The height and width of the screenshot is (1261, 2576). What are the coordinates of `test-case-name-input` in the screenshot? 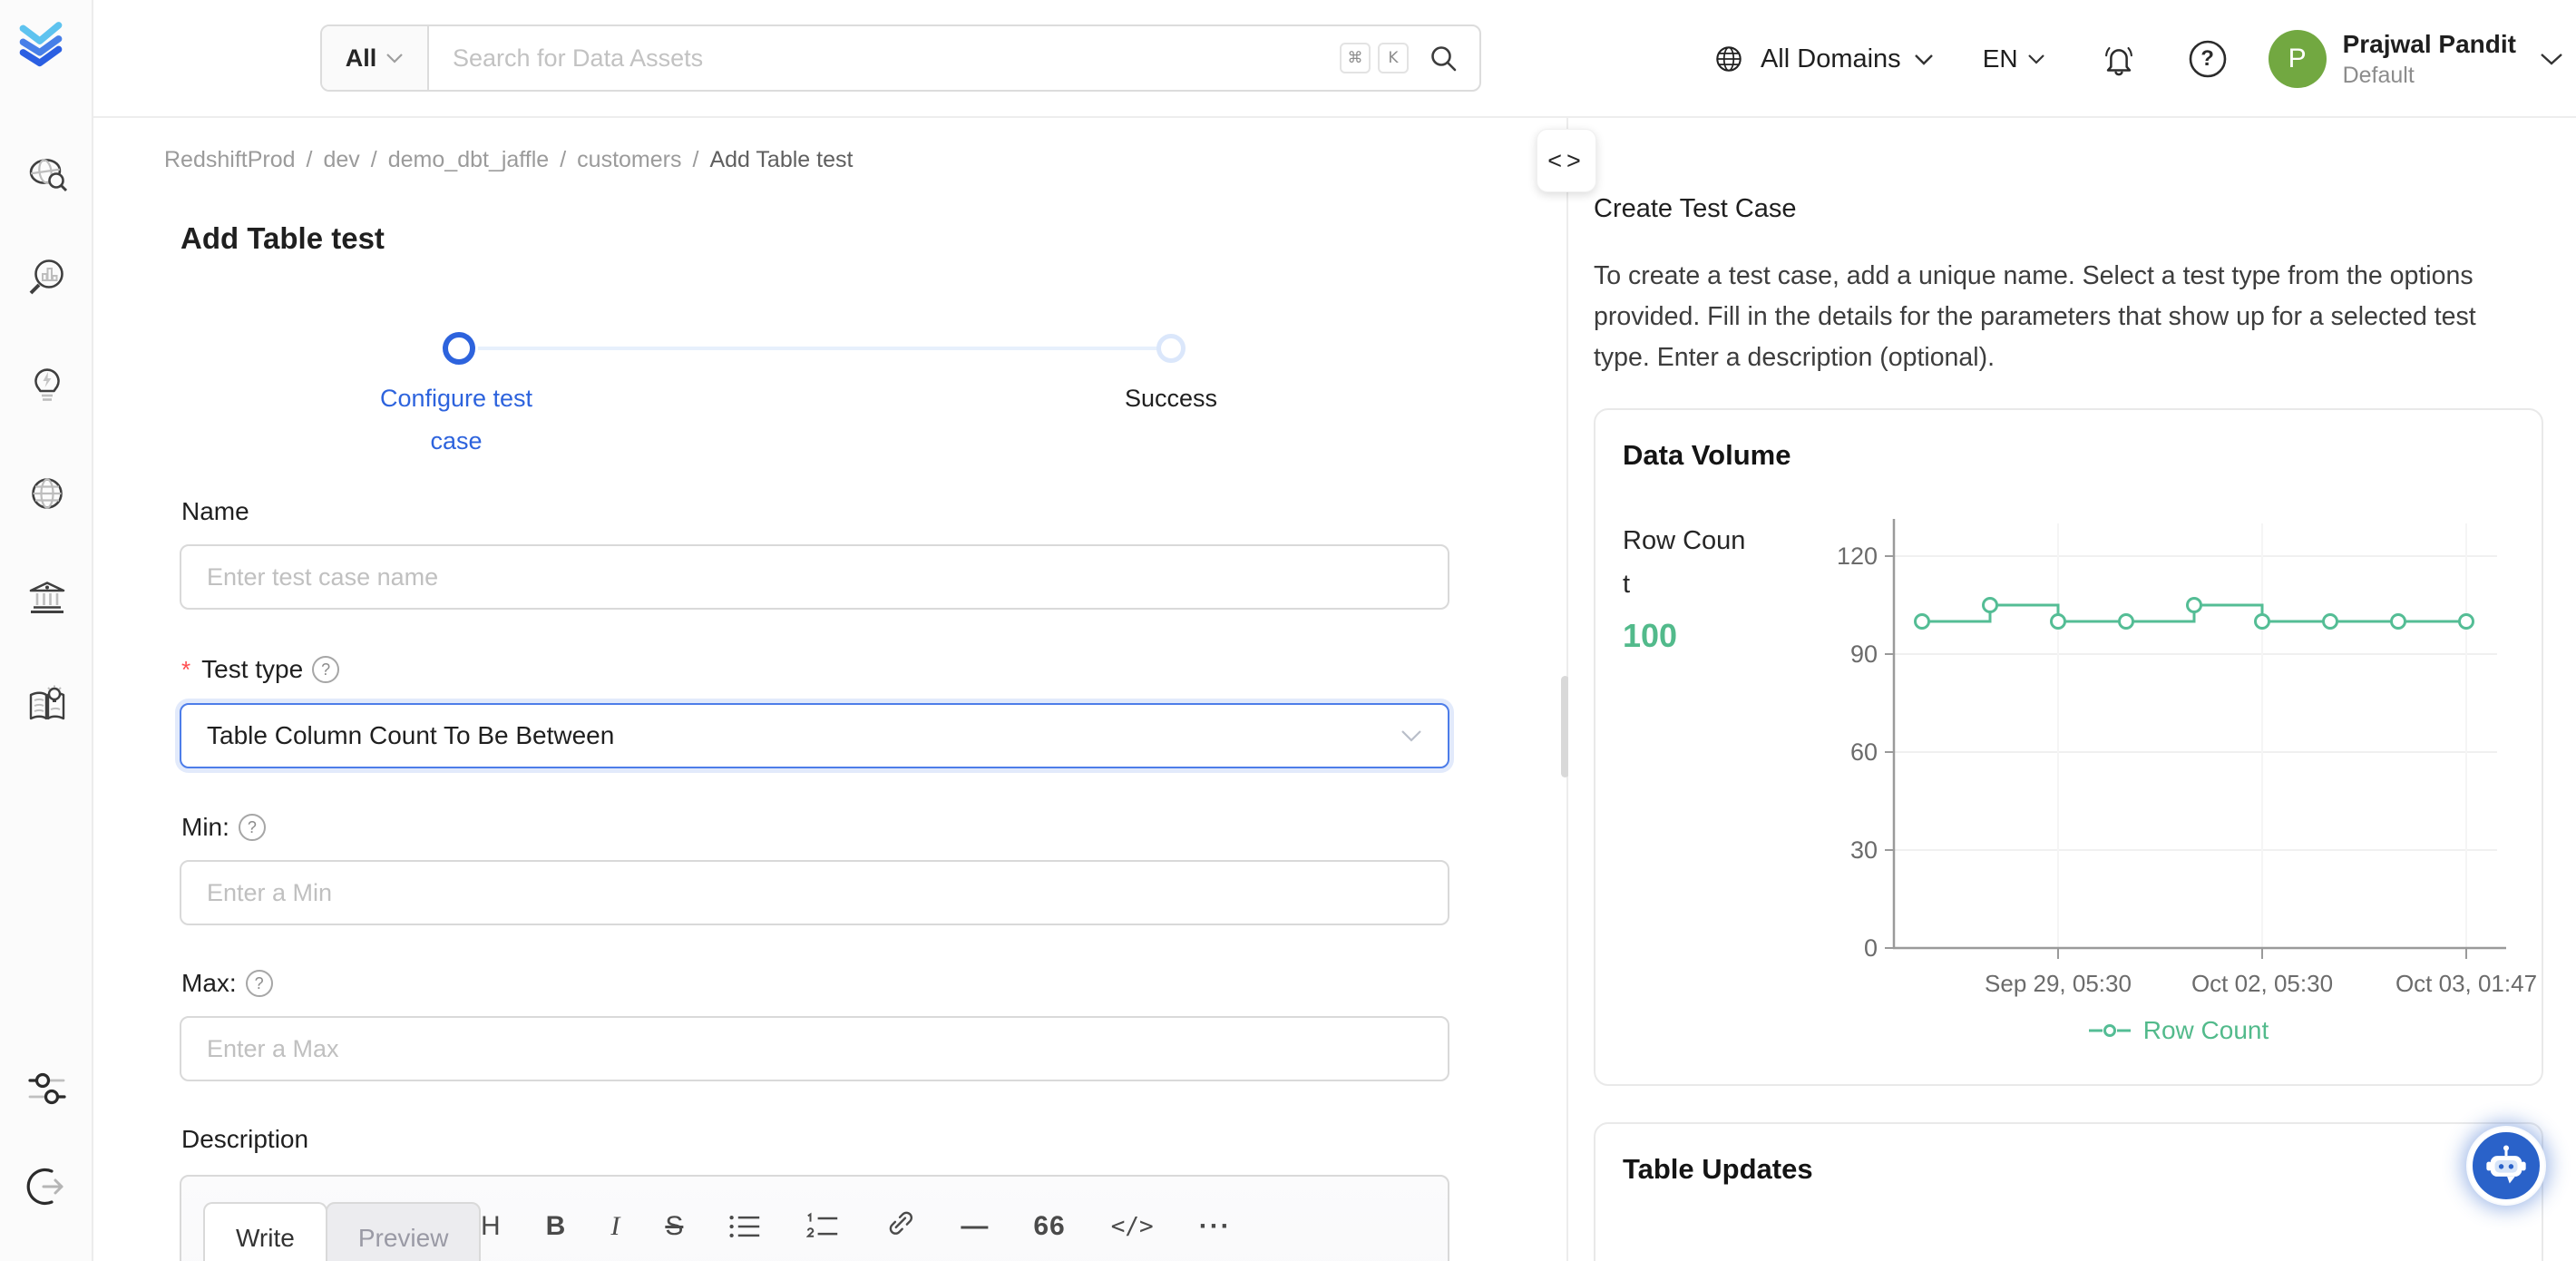 It's located at (814, 577).